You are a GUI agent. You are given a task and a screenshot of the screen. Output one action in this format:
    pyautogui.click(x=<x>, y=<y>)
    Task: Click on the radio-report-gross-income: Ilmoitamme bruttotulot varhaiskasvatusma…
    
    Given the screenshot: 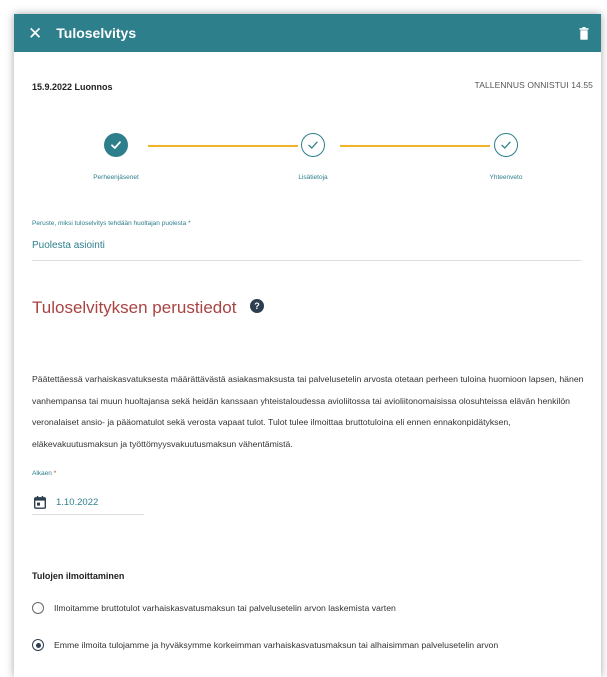 What is the action you would take?
    pyautogui.click(x=214, y=608)
    